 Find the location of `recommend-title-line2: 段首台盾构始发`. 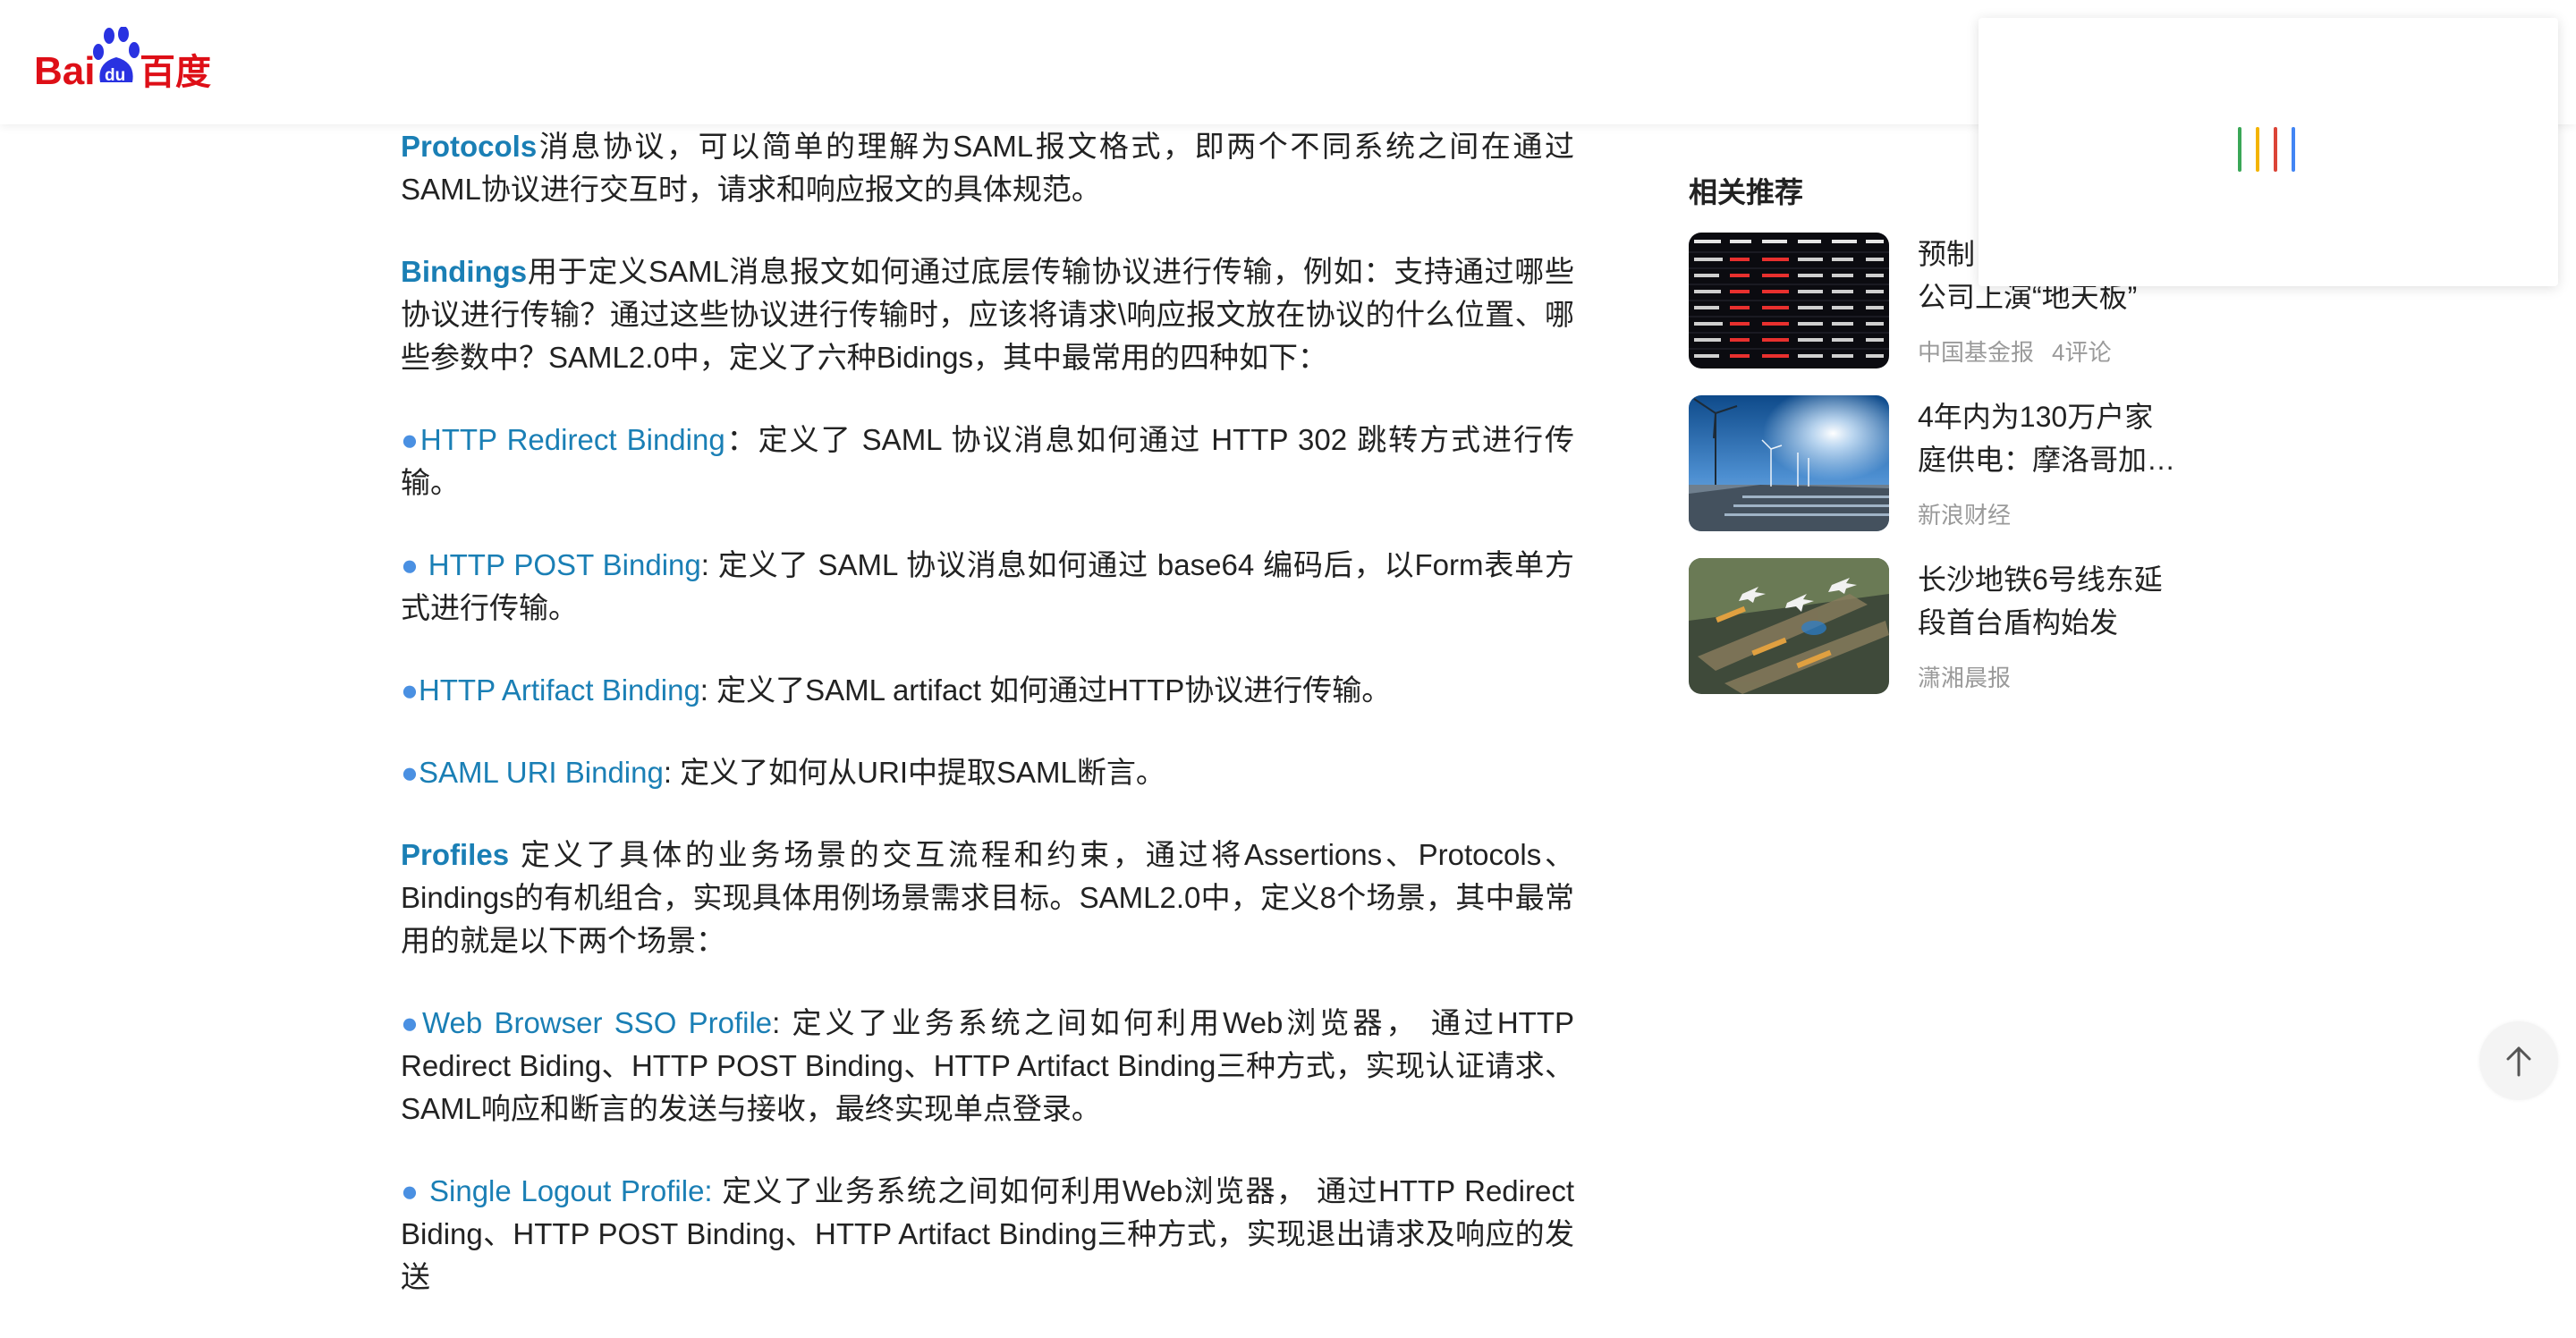

recommend-title-line2: 段首台盾构始发 is located at coordinates (2018, 622).